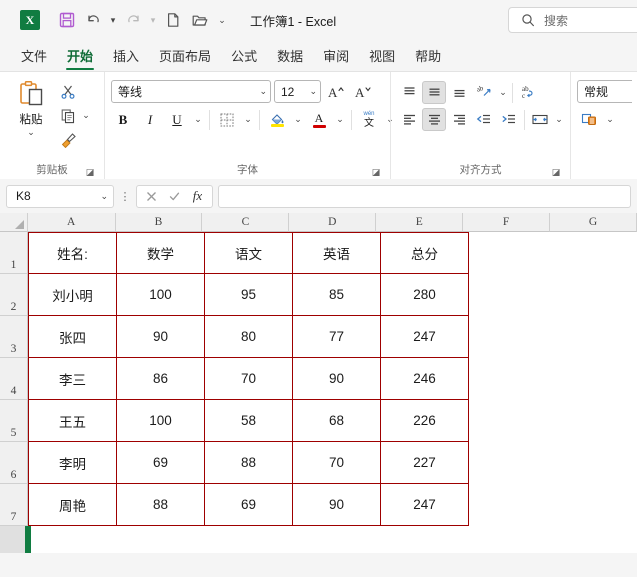 The image size is (637, 577). I want to click on accounting-chevron-down-icon: ⌄, so click(610, 119).